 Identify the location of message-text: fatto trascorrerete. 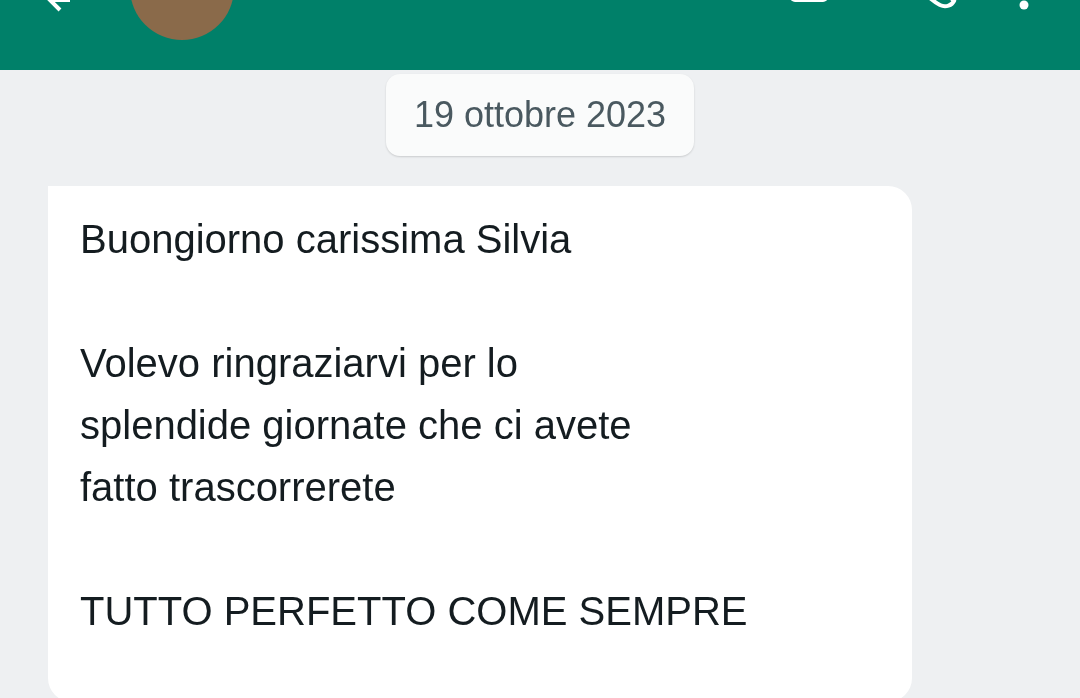
(238, 487).